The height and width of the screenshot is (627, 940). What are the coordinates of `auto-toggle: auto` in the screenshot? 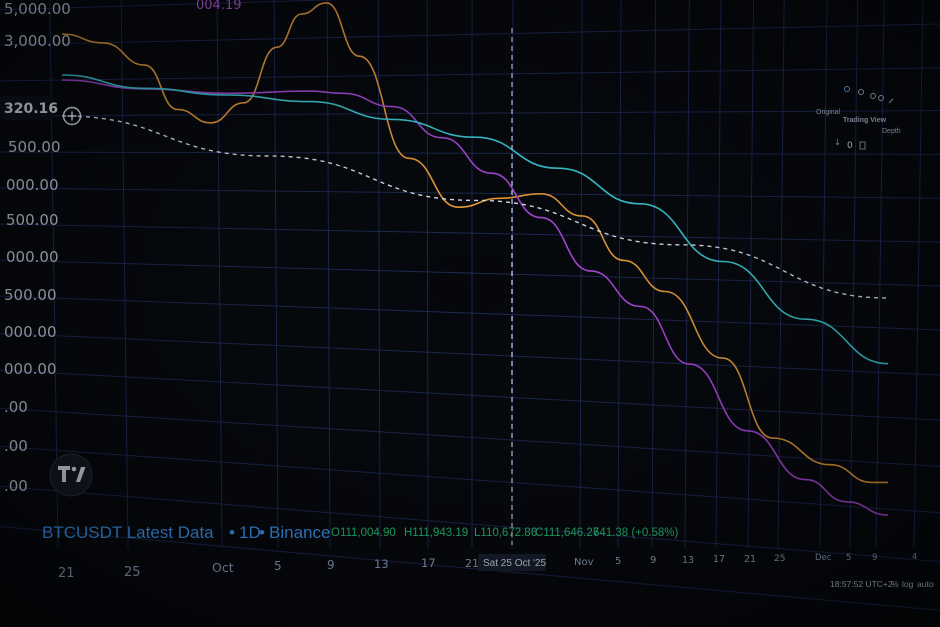 It's located at (925, 584).